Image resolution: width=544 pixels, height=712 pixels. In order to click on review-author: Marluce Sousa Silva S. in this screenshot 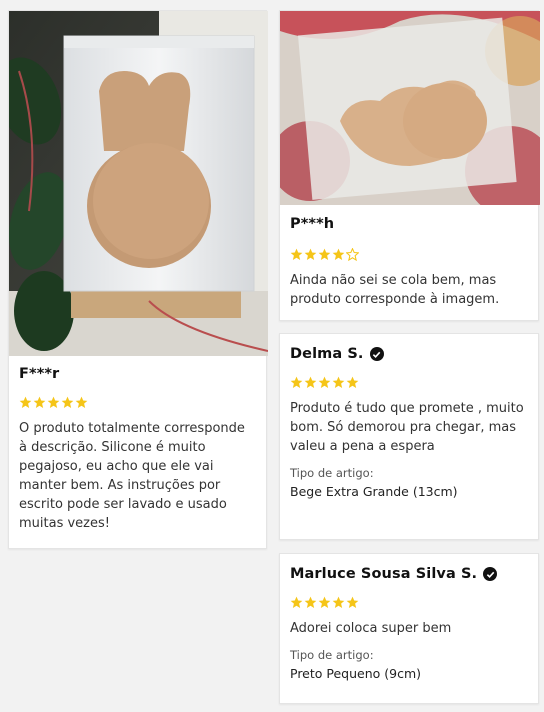, I will do `click(409, 574)`.